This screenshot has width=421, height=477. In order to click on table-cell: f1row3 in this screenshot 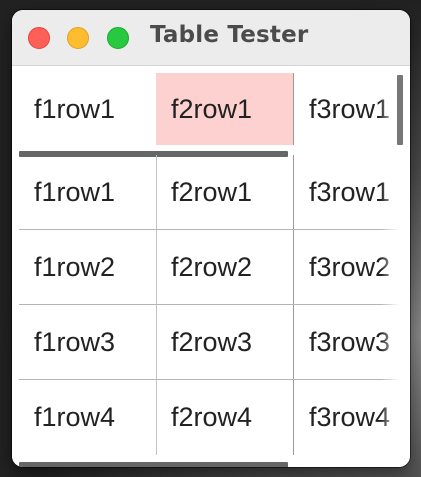, I will do `click(87, 342)`.